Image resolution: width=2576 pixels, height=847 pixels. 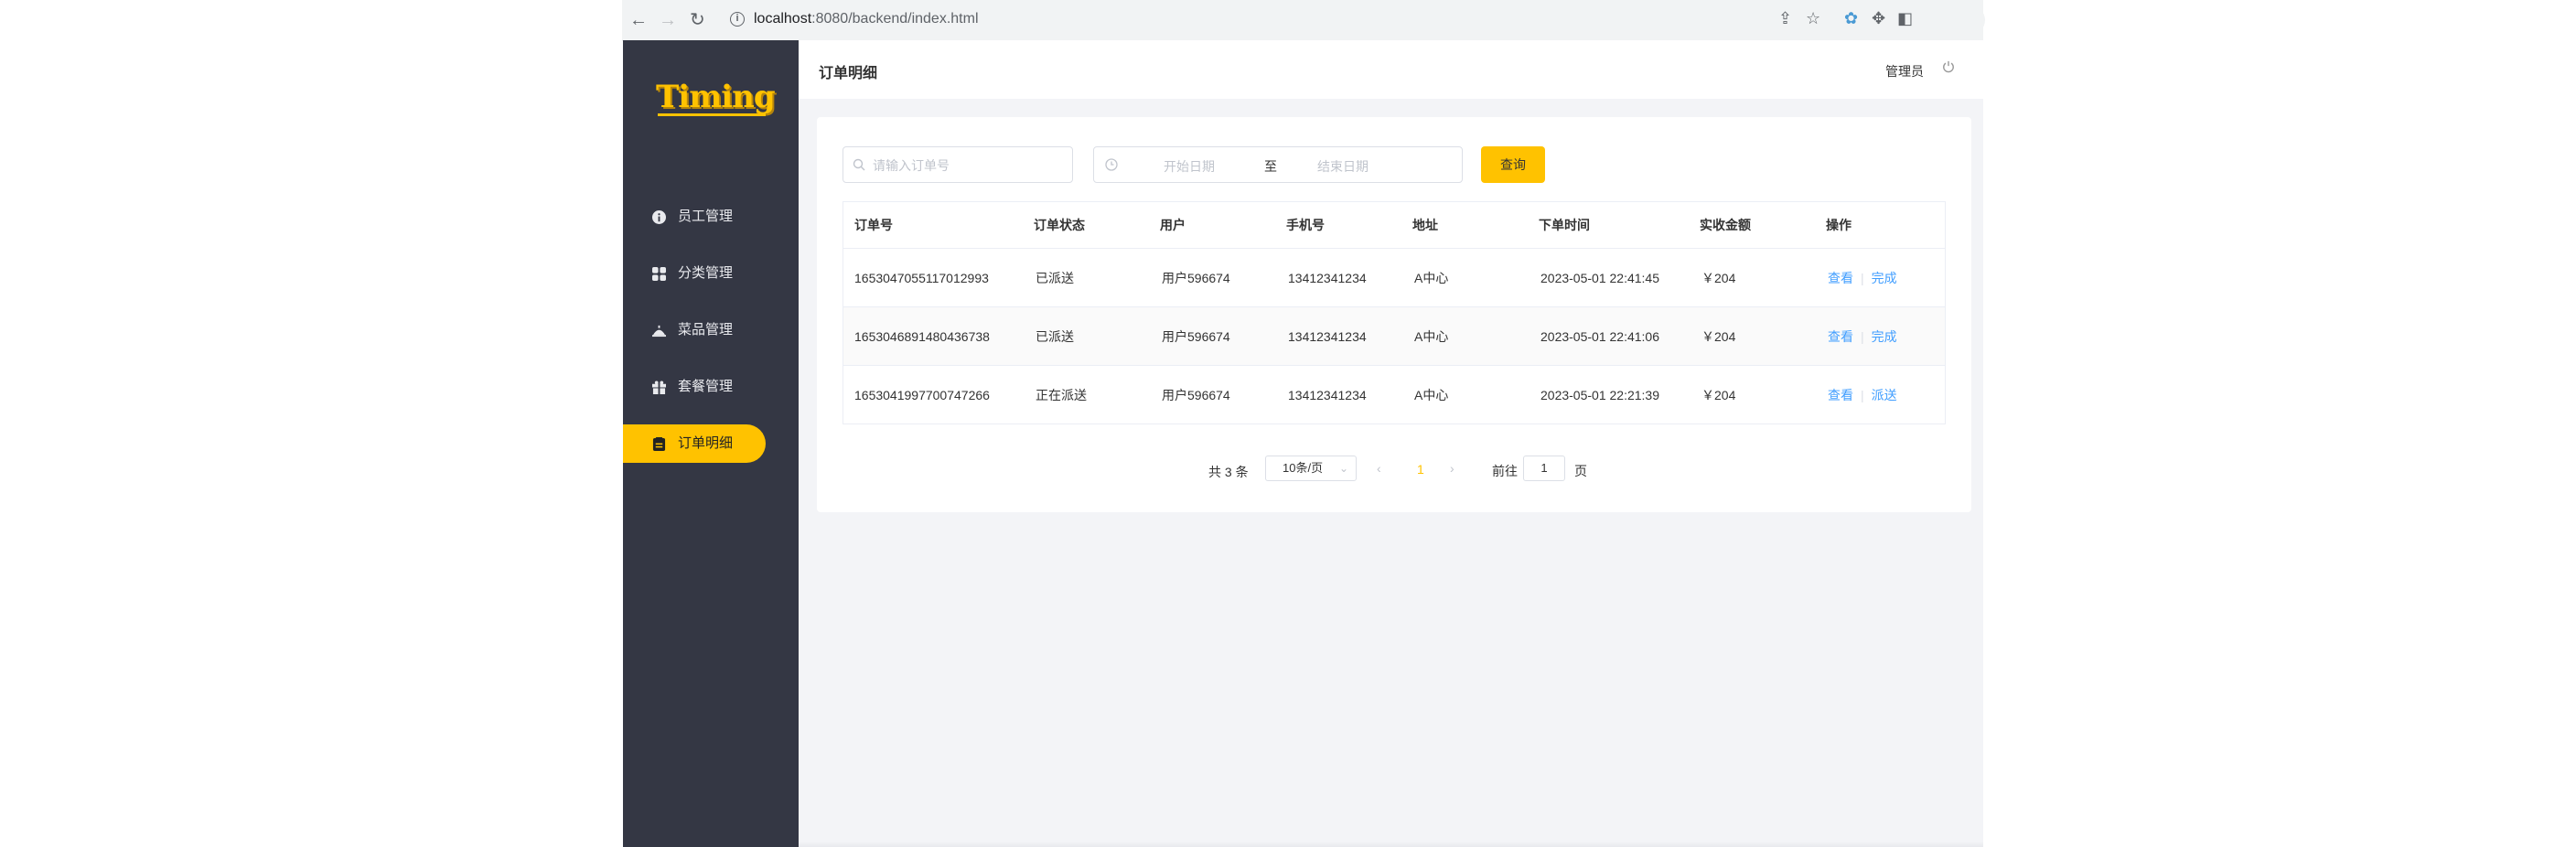 What do you see at coordinates (738, 19) in the screenshot?
I see `site-info-icon: i` at bounding box center [738, 19].